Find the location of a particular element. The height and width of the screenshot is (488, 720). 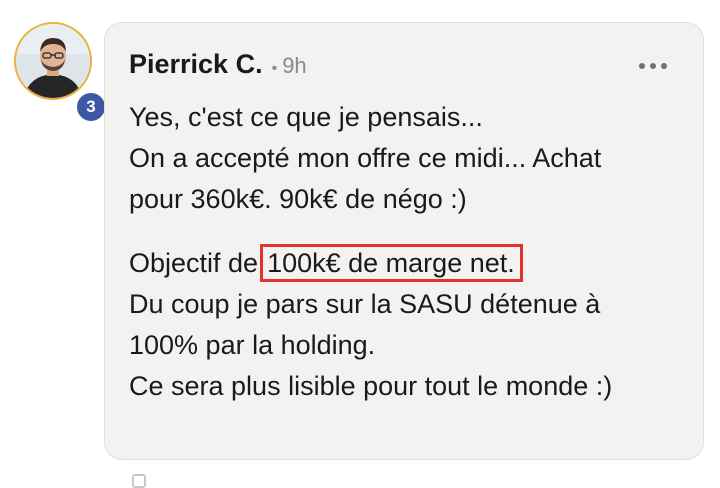

highlighted-phrase: 100k€ de marge net. is located at coordinates (391, 263).